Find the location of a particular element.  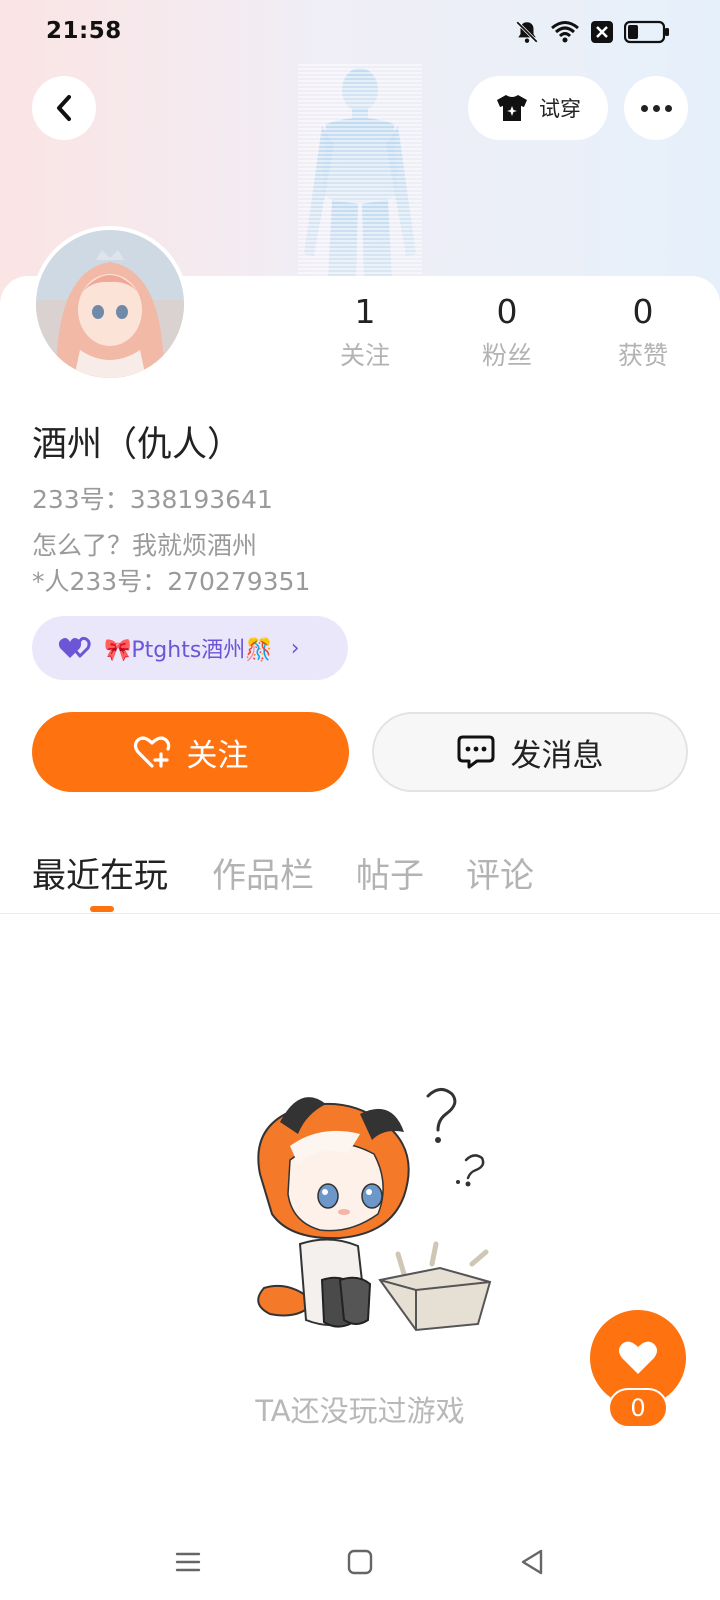

tab-works: 作品栏 is located at coordinates (263, 872).